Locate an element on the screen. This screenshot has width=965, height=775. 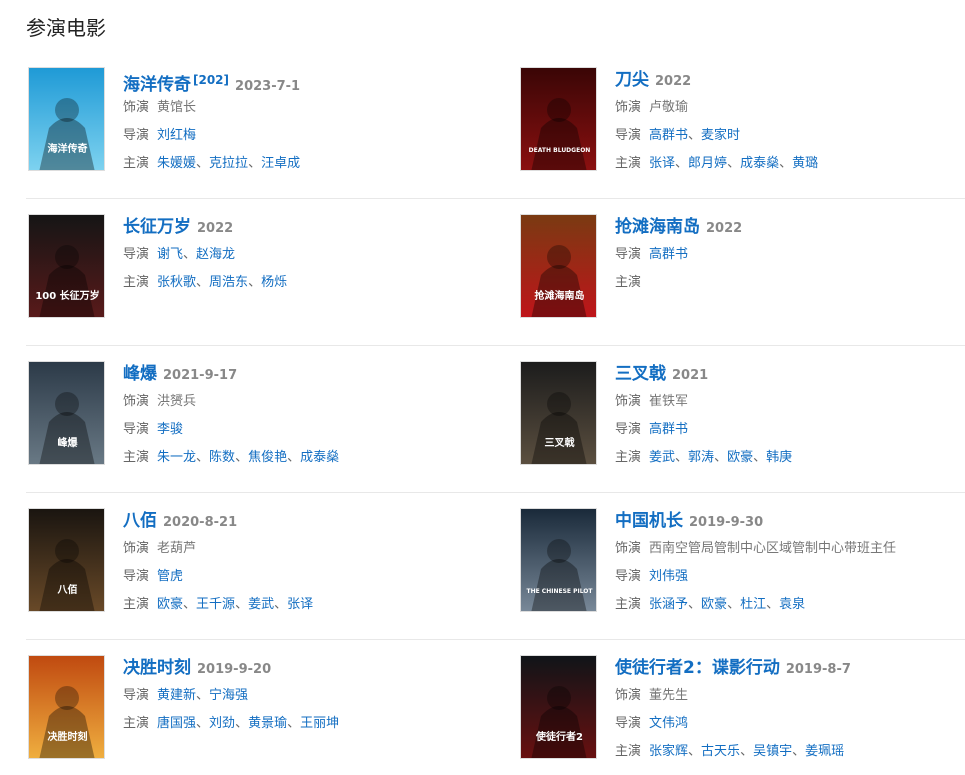
movie-title-line: 八佰 2020-8-21 is located at coordinates (310, 521).